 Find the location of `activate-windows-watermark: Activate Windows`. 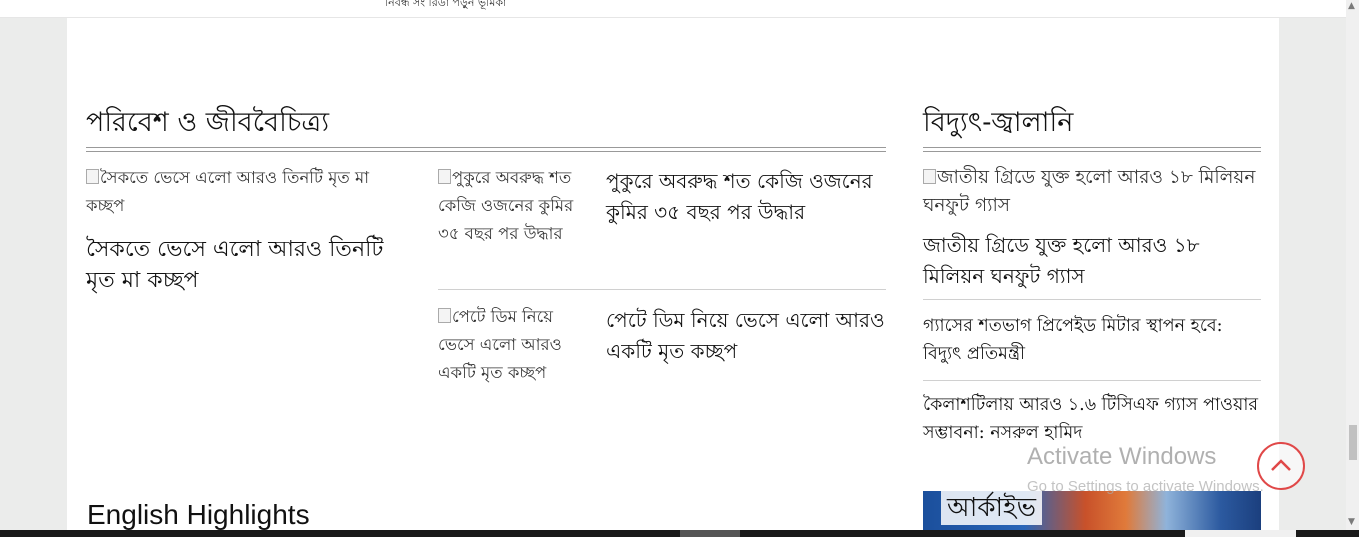

activate-windows-watermark: Activate Windows is located at coordinates (1122, 456).